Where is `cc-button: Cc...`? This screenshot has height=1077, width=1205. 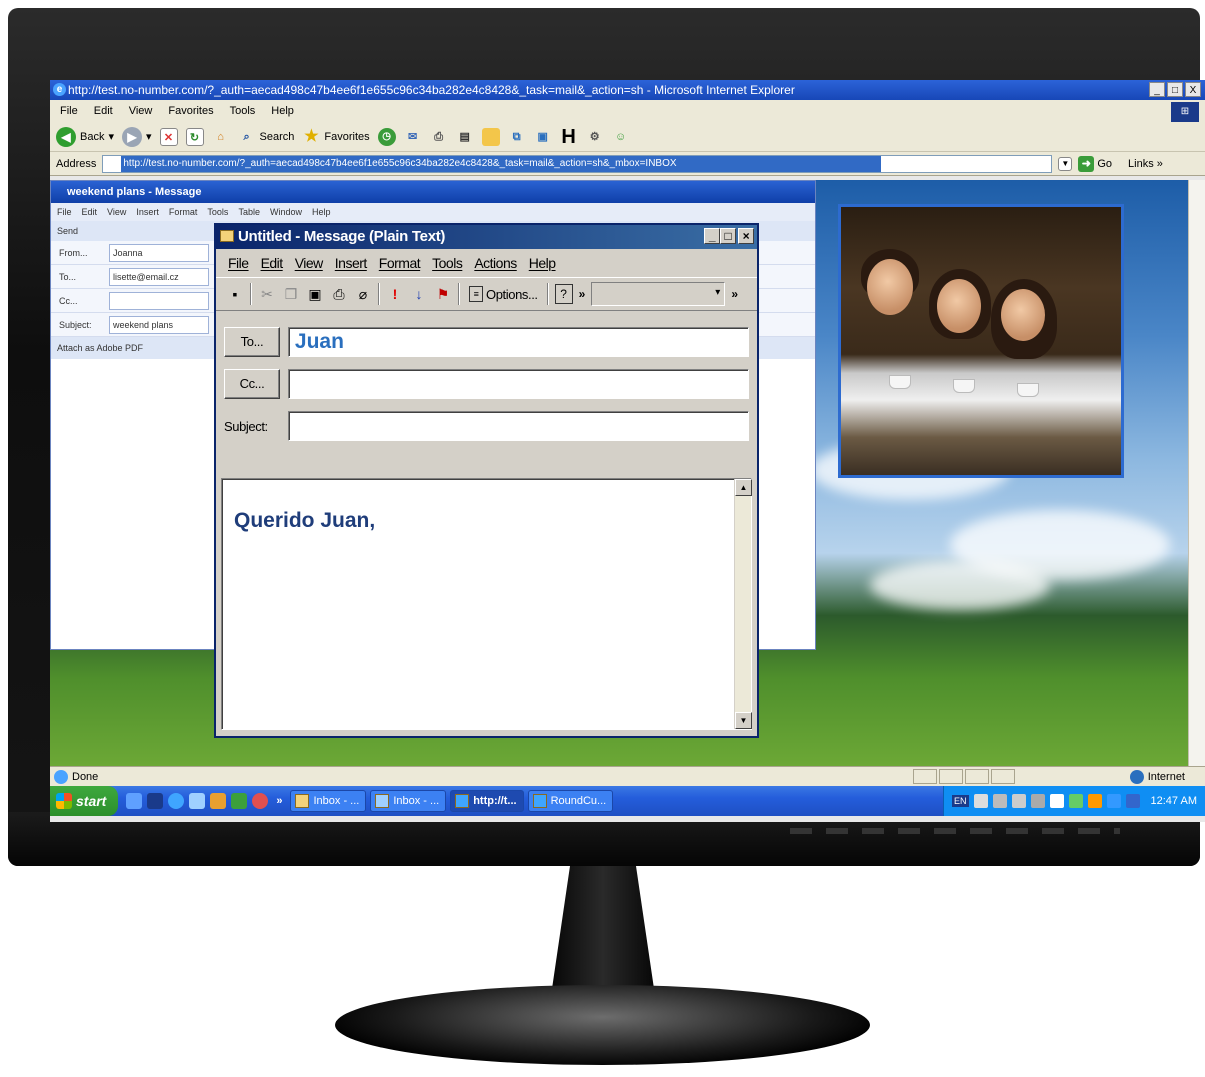
cc-button: Cc... is located at coordinates (252, 384).